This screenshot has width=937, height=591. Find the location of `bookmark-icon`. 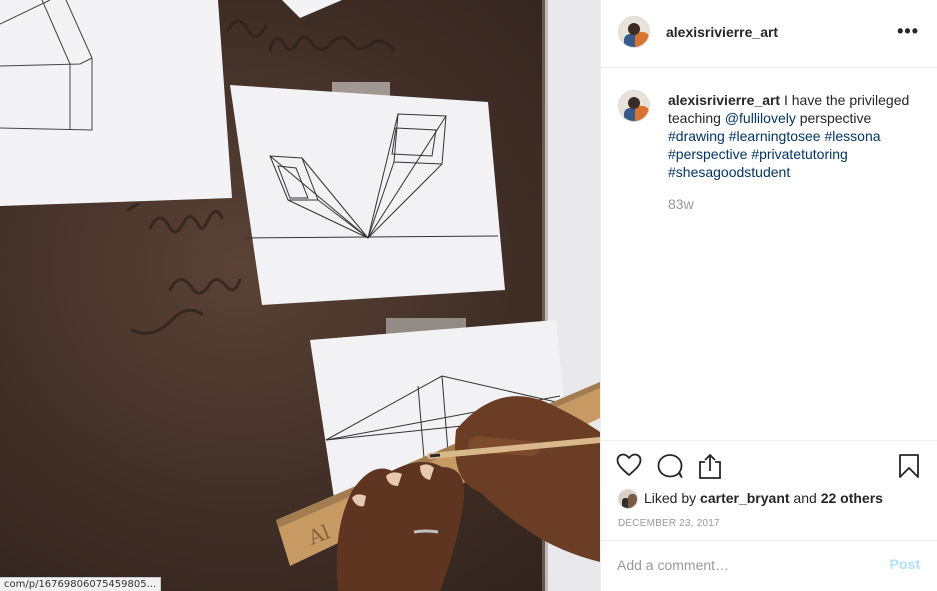

bookmark-icon is located at coordinates (909, 466).